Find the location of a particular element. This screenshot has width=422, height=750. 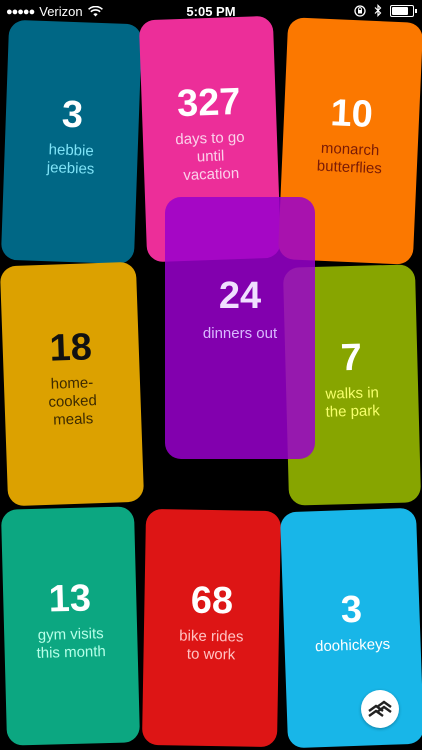

tile-count: 10 is located at coordinates (351, 114).